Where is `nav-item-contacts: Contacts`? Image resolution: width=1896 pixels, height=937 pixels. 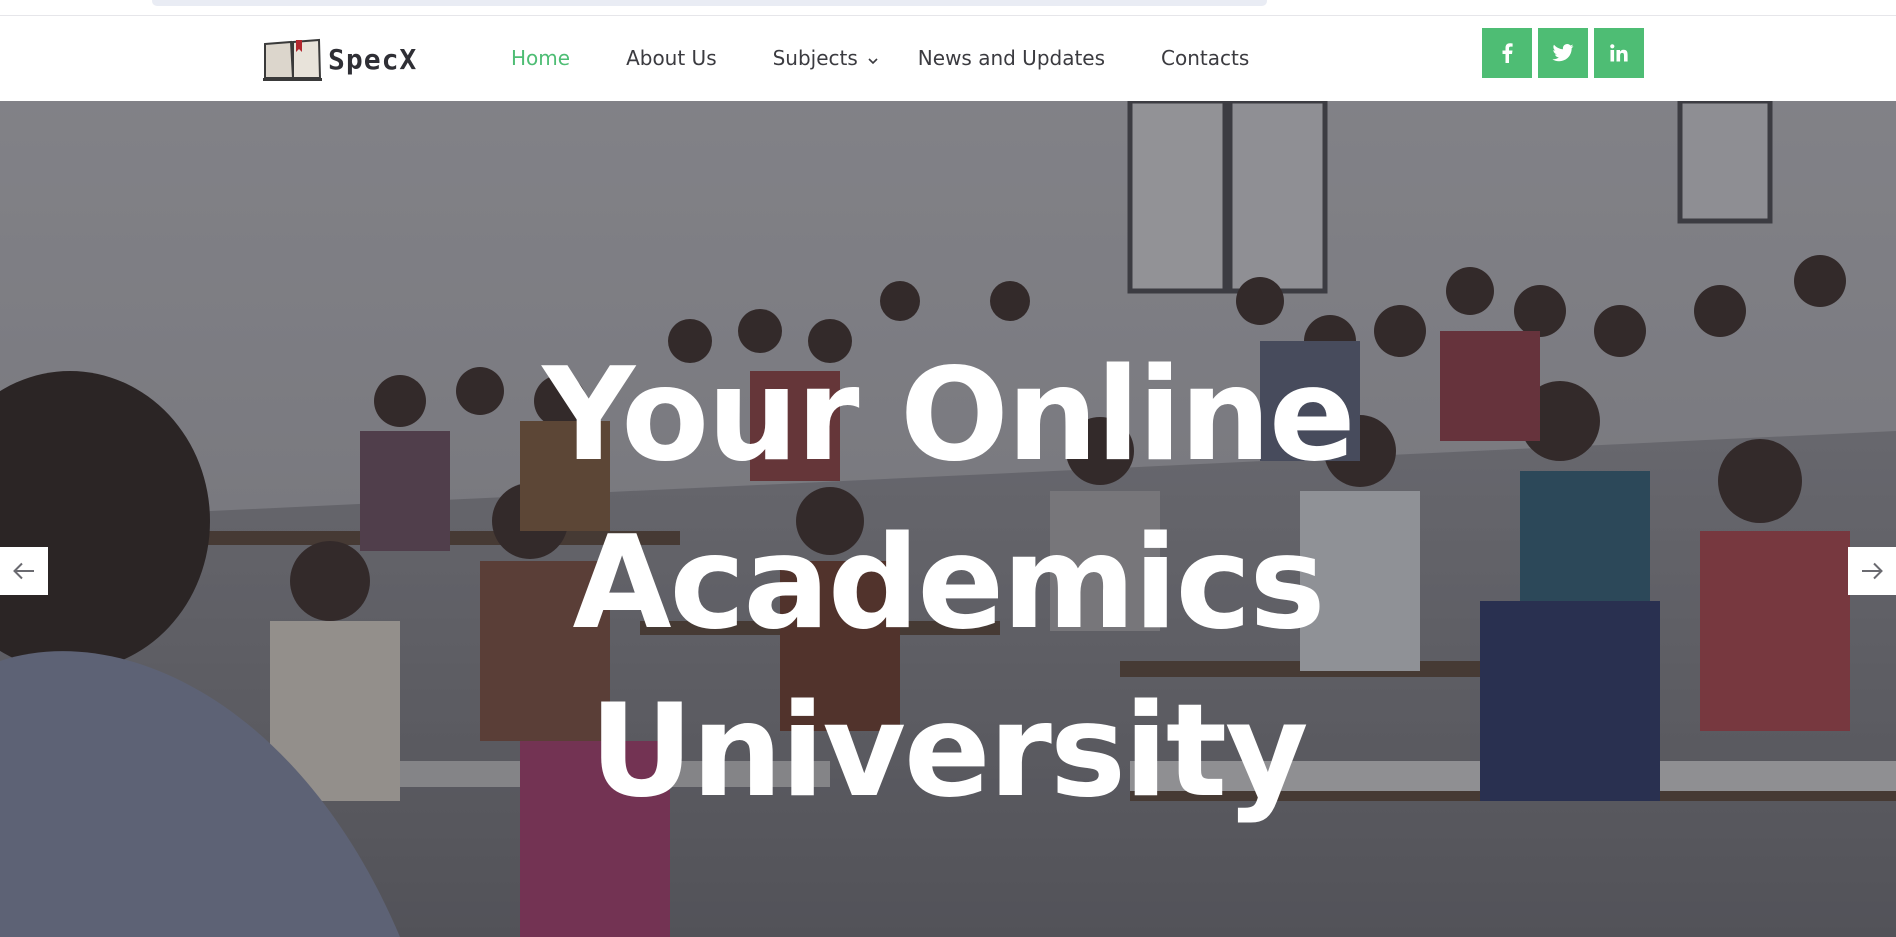 nav-item-contacts: Contacts is located at coordinates (1205, 58).